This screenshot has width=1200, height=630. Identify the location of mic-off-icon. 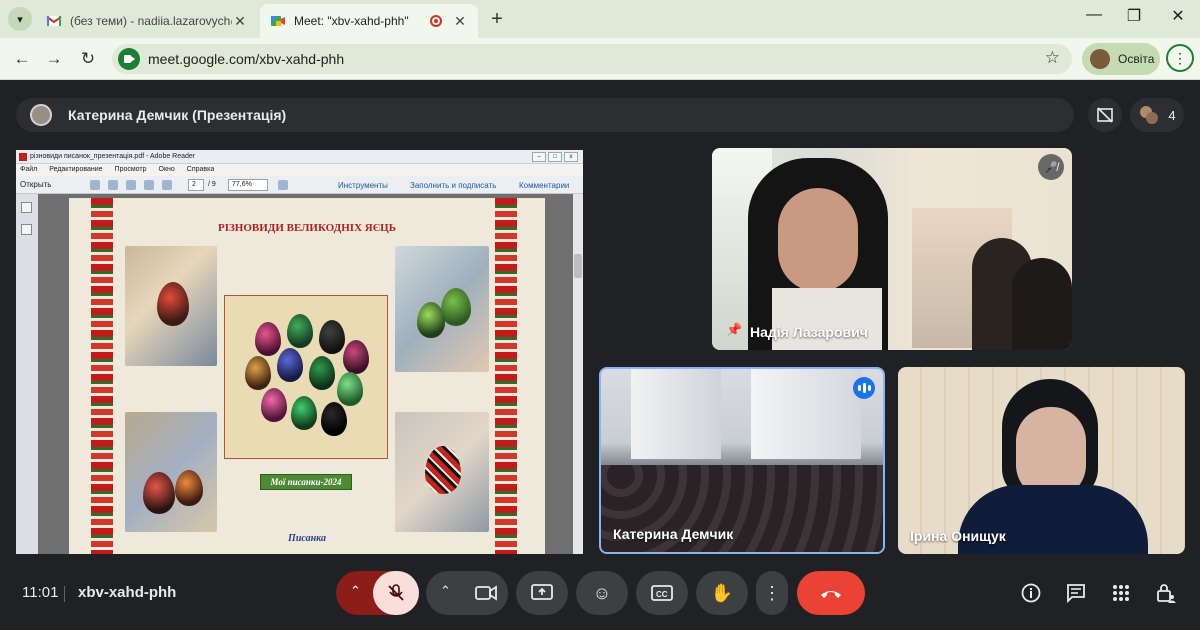
(396, 592).